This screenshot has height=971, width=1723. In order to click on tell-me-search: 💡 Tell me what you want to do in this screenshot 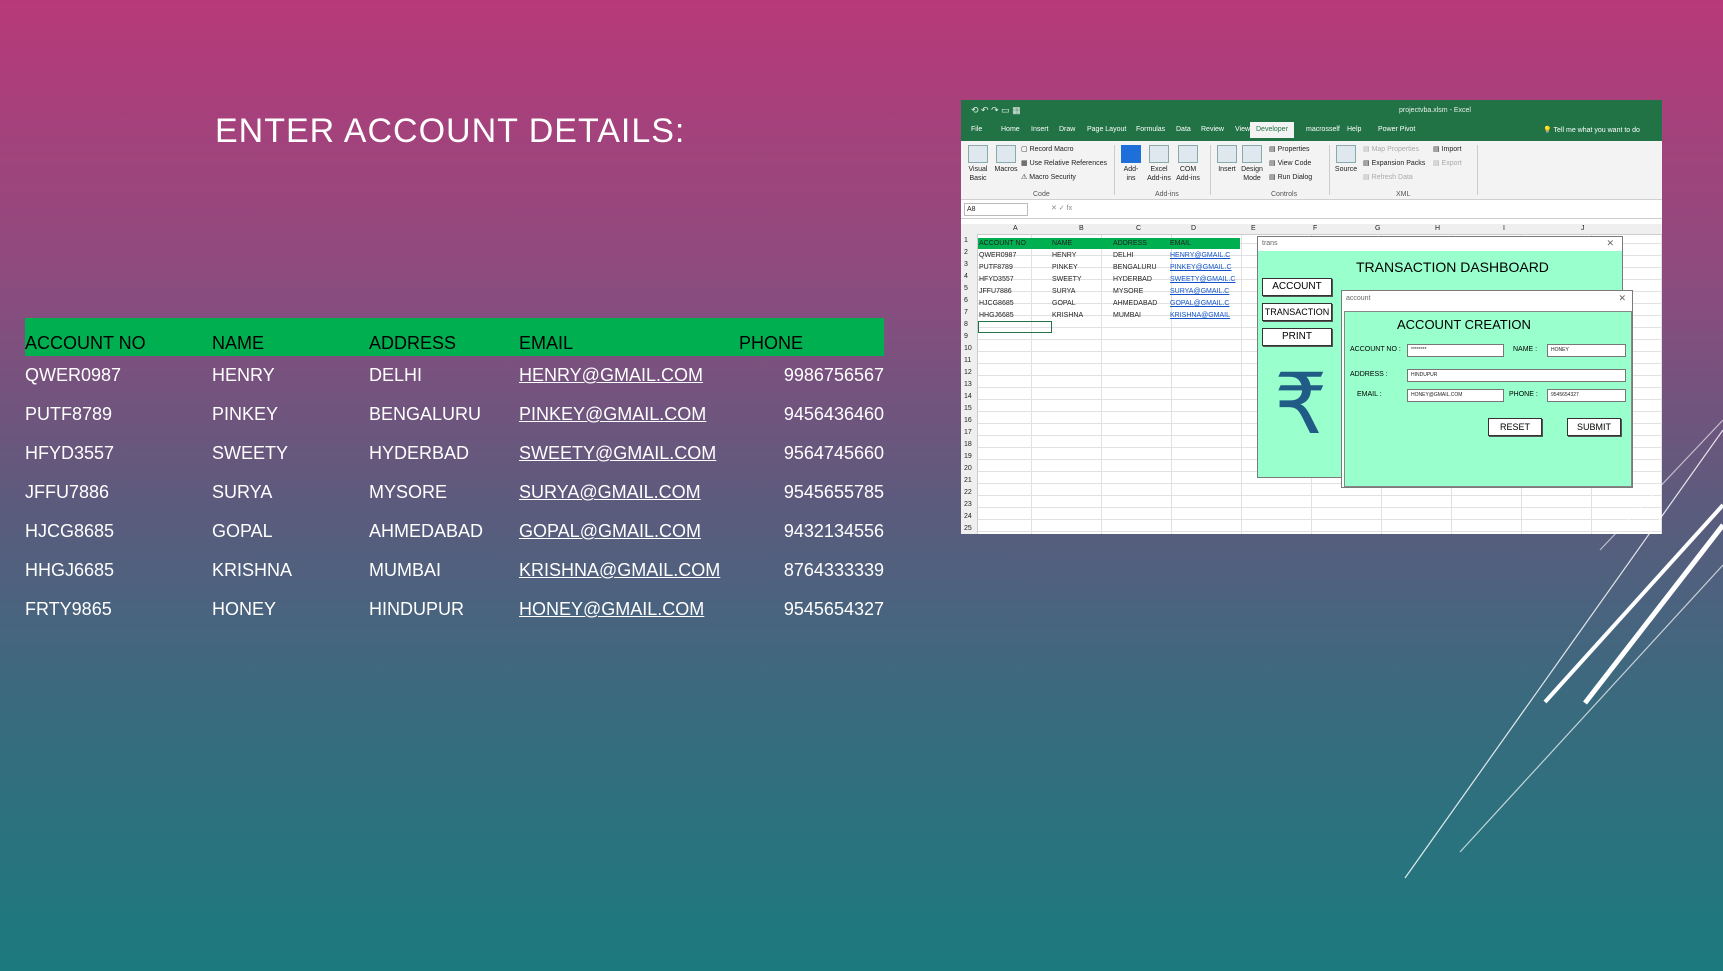, I will do `click(1591, 130)`.